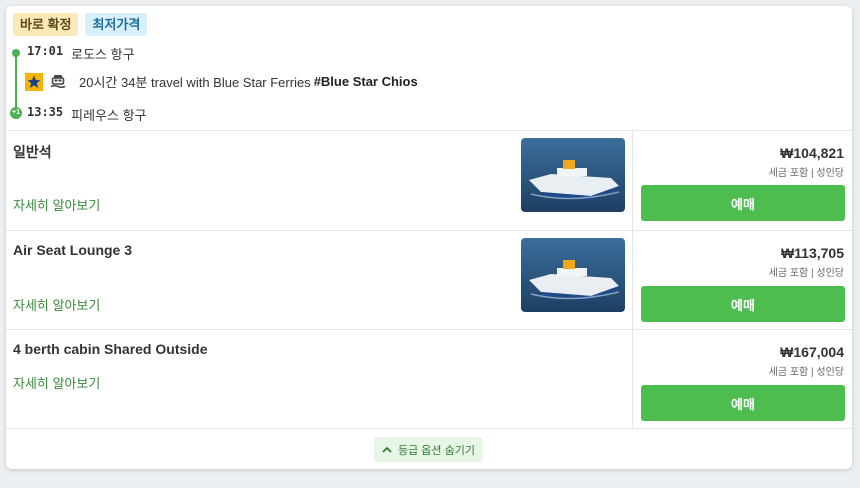 This screenshot has width=860, height=488. What do you see at coordinates (195, 82) in the screenshot?
I see `voyage-duration: 20시간 34분 travel with Blue Star Ferries` at bounding box center [195, 82].